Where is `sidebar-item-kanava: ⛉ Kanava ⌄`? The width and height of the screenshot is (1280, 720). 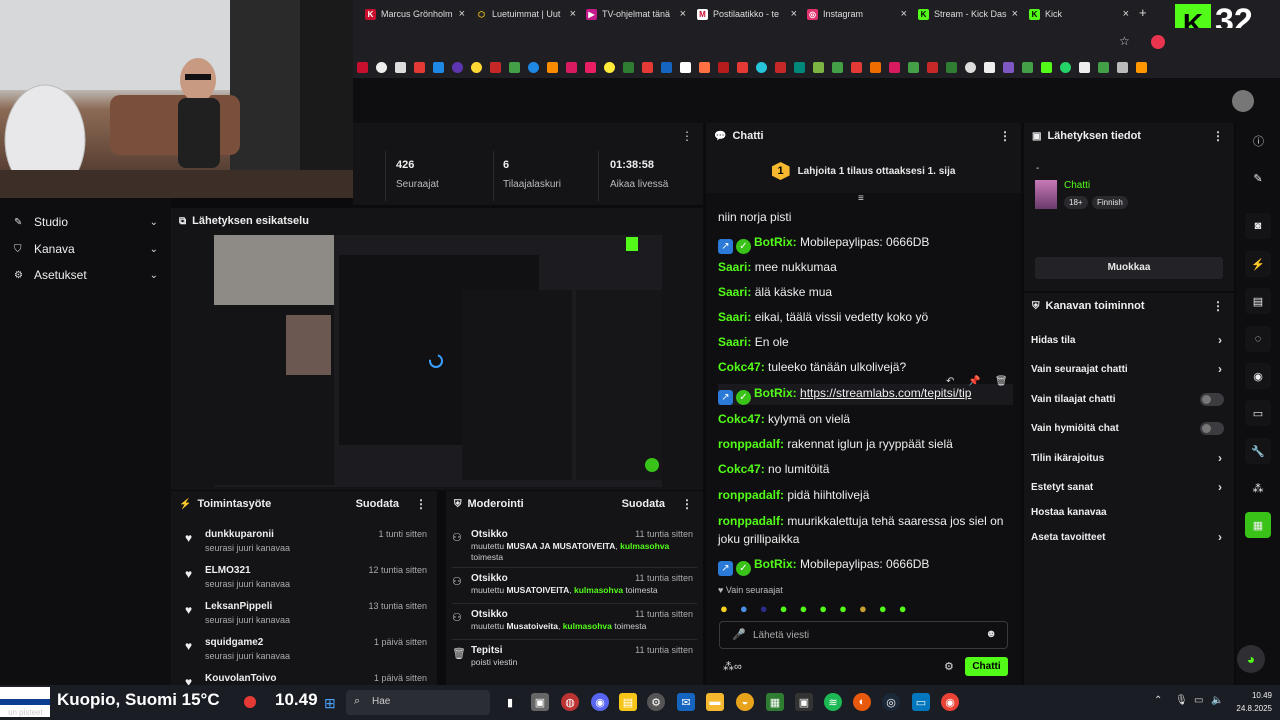 sidebar-item-kanava: ⛉ Kanava ⌄ is located at coordinates (89, 249).